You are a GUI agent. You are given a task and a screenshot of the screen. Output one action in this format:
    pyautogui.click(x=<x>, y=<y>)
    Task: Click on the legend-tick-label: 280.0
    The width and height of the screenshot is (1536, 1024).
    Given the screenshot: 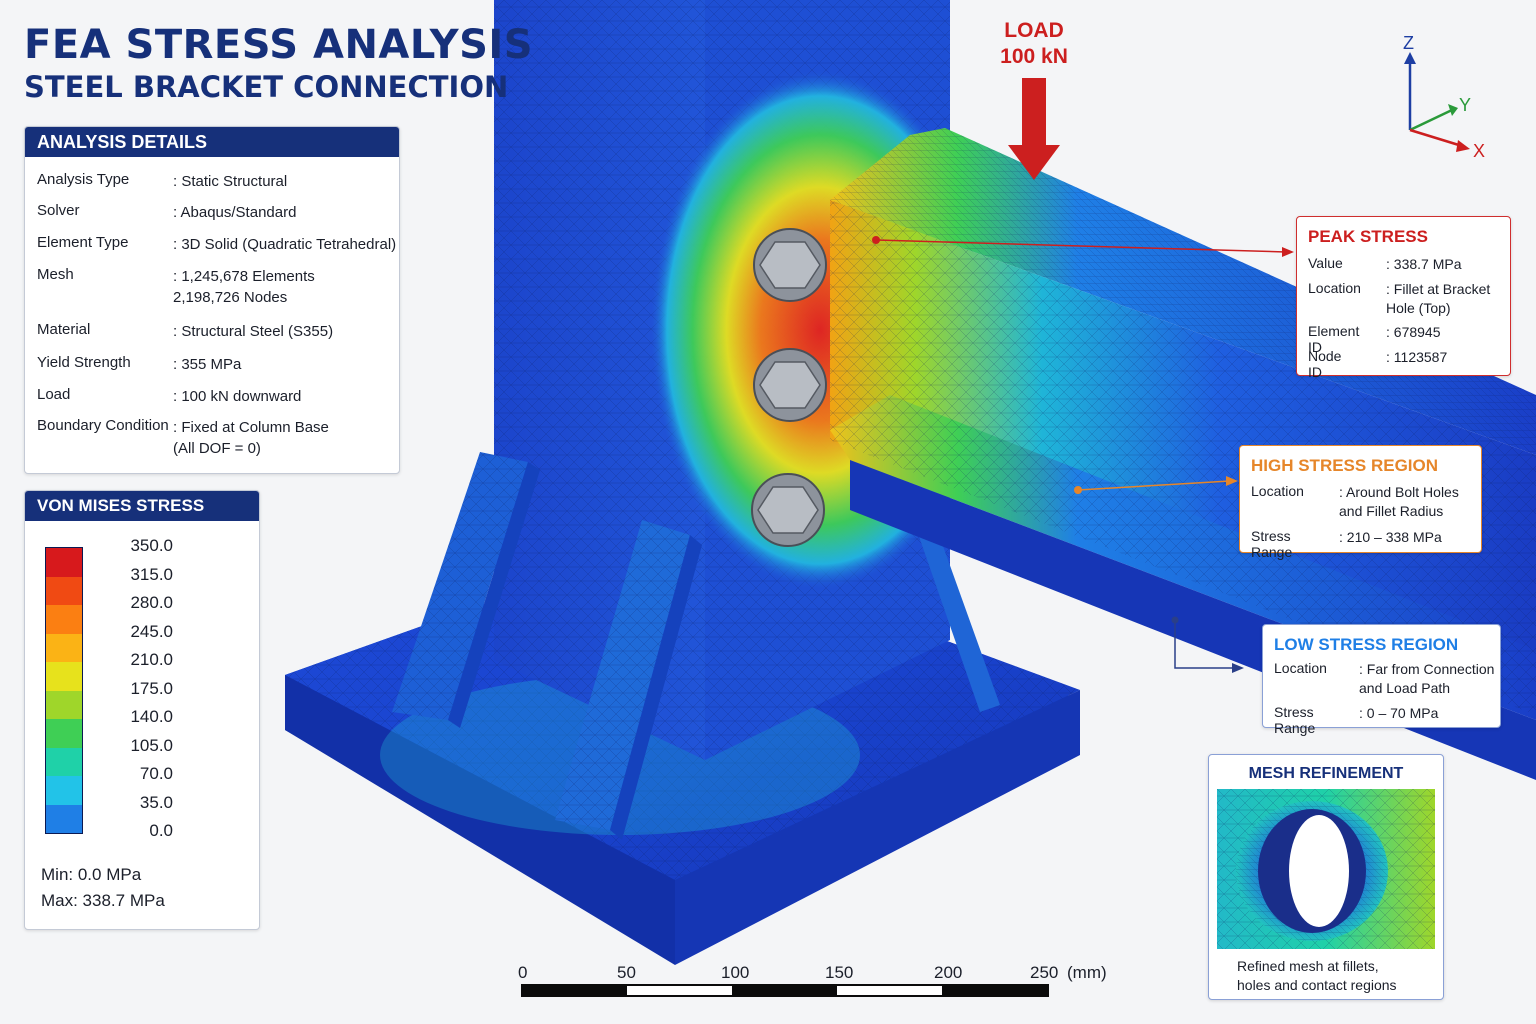 What is the action you would take?
    pyautogui.click(x=151, y=602)
    